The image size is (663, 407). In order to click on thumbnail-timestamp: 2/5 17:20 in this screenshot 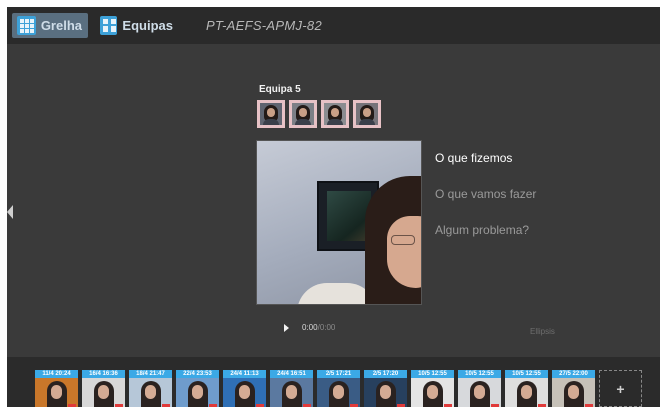, I will do `click(385, 374)`.